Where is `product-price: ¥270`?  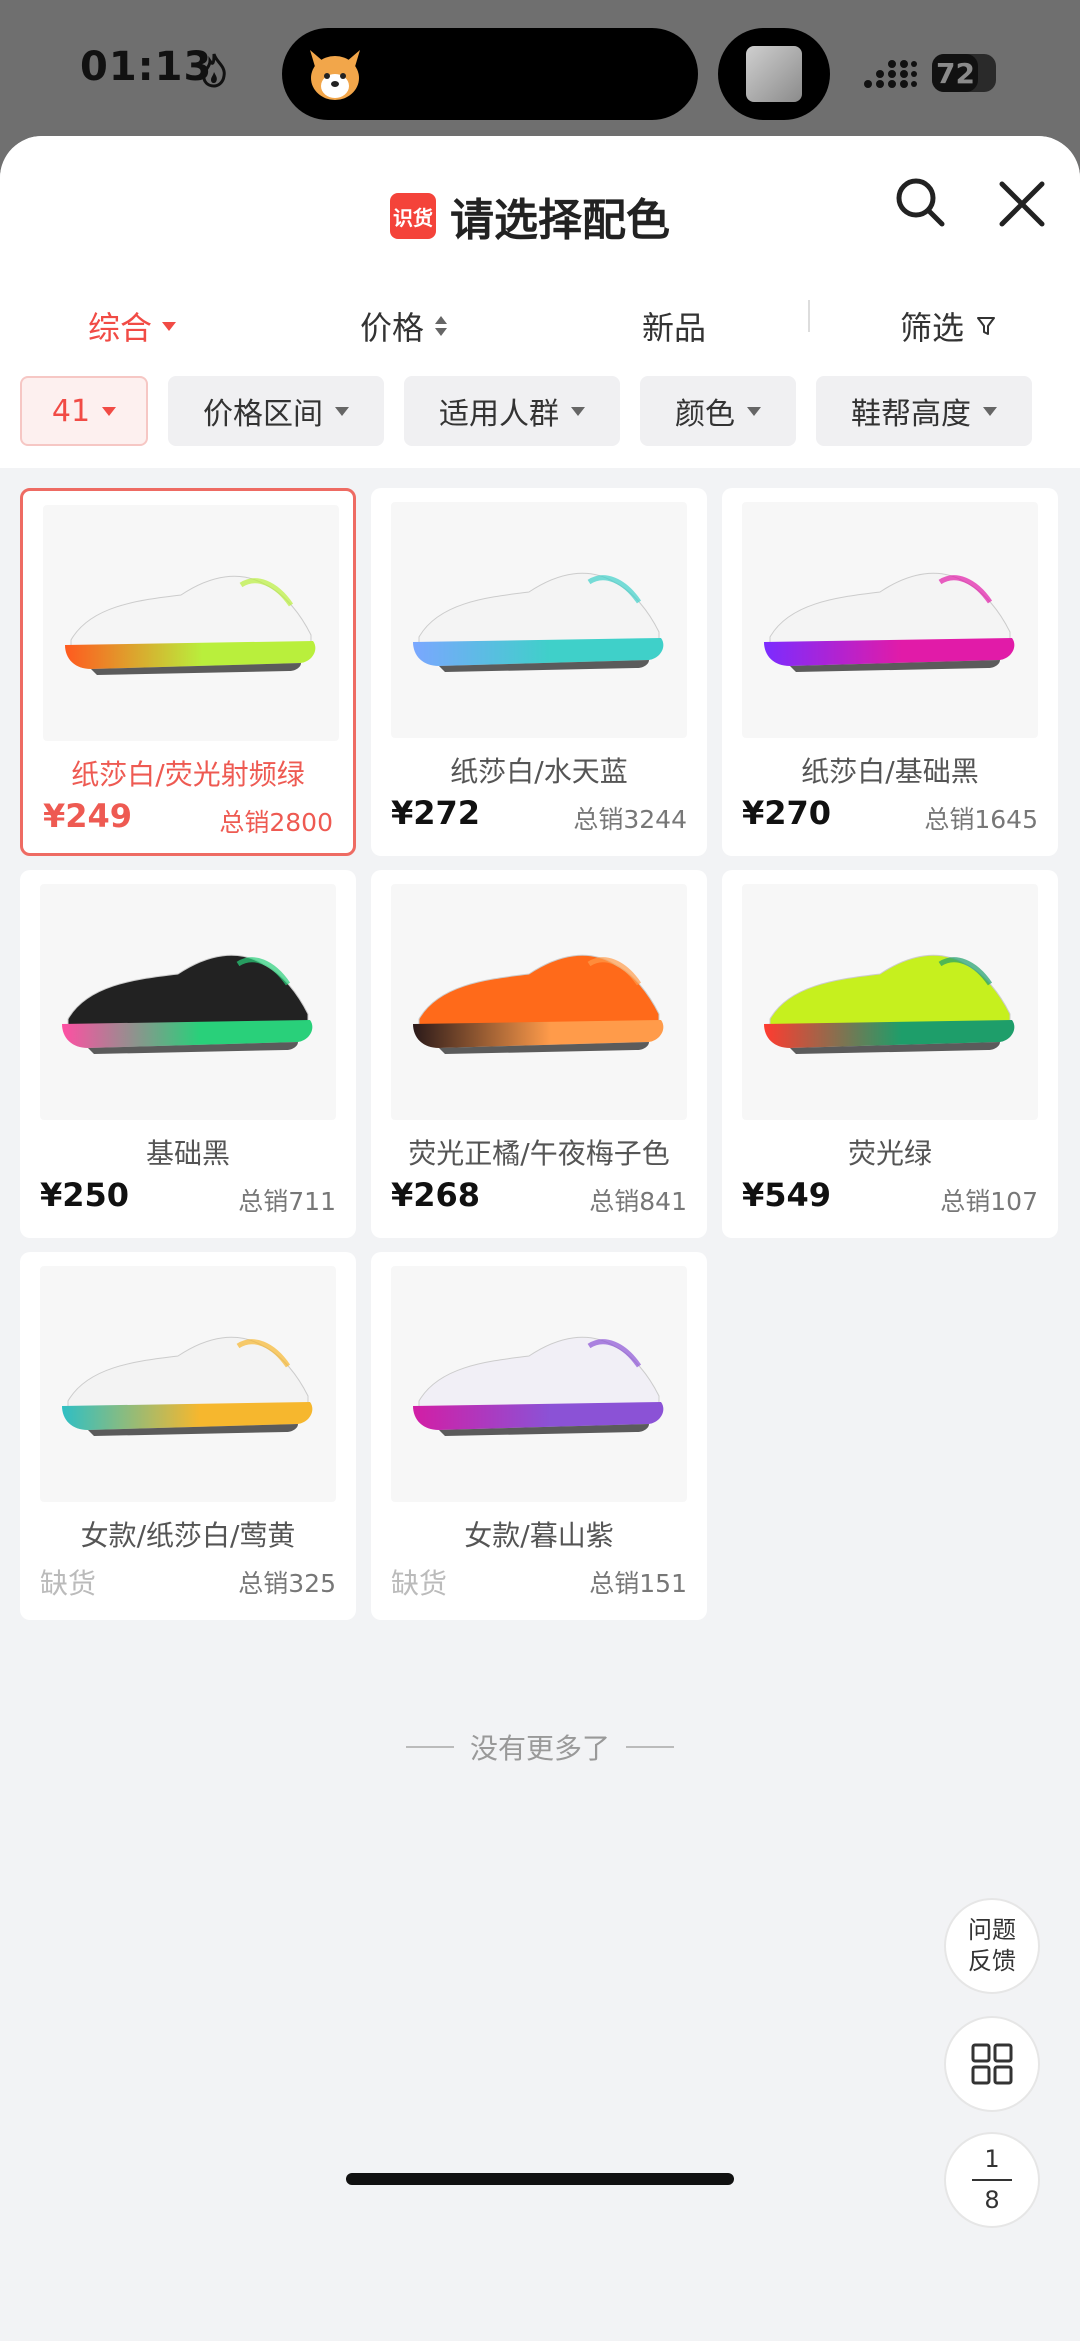 product-price: ¥270 is located at coordinates (787, 813).